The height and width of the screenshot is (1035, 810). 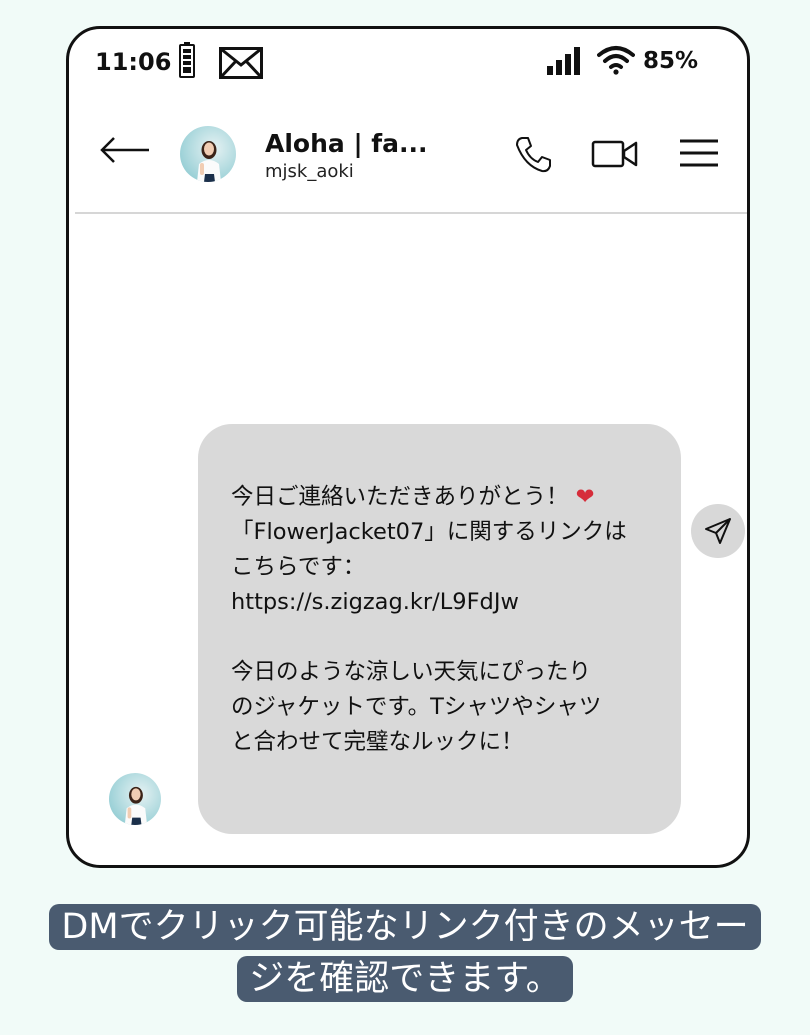 I want to click on message-spacer, so click(x=443, y=637).